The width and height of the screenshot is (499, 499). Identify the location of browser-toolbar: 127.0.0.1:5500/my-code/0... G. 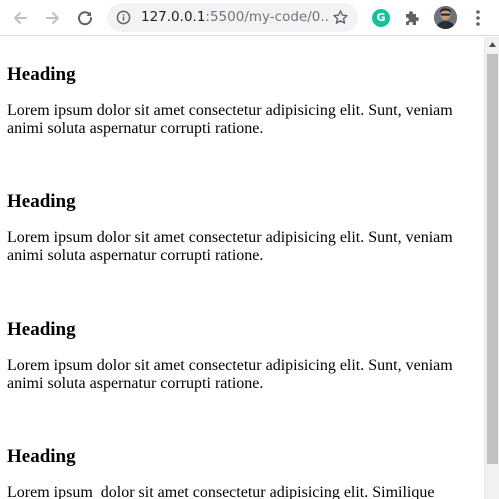
(249, 18).